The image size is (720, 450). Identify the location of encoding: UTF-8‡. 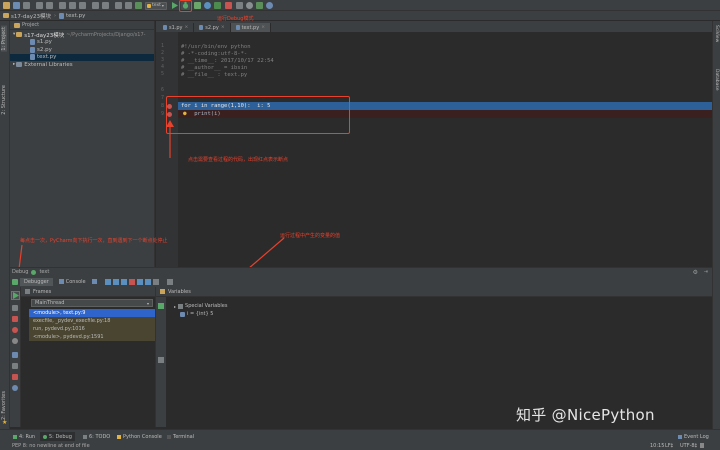
(688, 446).